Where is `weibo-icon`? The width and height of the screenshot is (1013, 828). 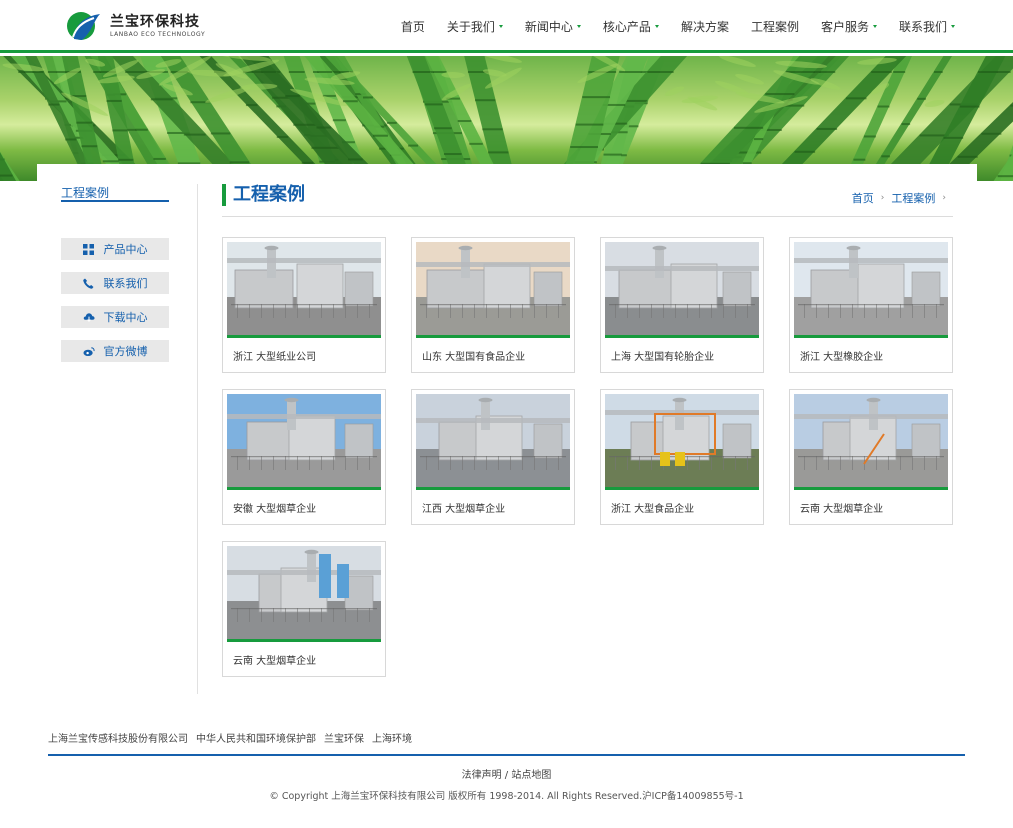
weibo-icon is located at coordinates (88, 351).